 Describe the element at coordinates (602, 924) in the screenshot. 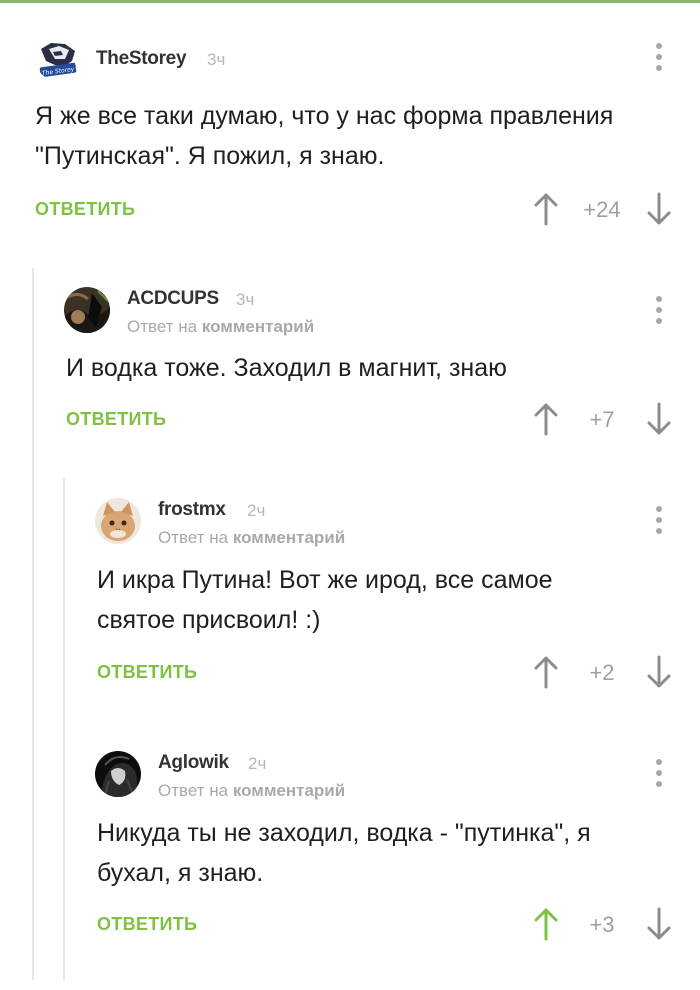

I see `rating-count: +3` at that location.